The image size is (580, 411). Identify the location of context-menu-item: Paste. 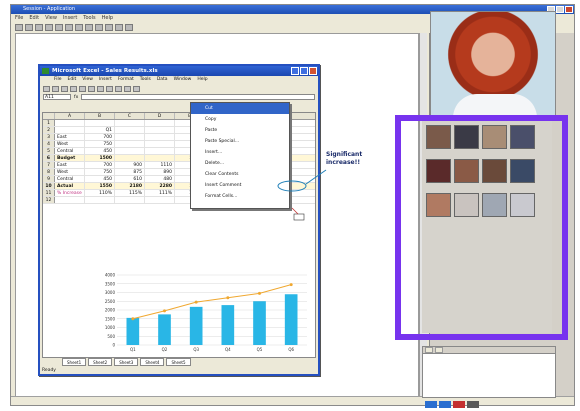
(240, 130).